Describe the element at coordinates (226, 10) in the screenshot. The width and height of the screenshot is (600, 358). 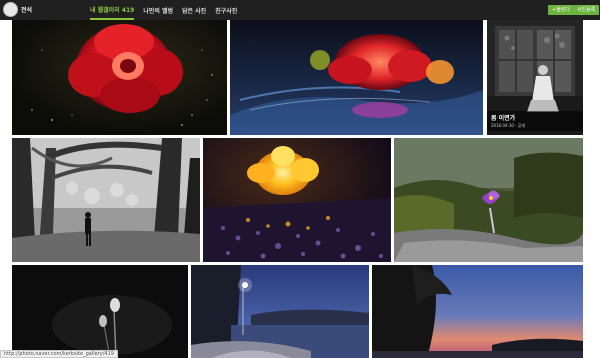
I see `tab-friend-photos: 친구사진` at that location.